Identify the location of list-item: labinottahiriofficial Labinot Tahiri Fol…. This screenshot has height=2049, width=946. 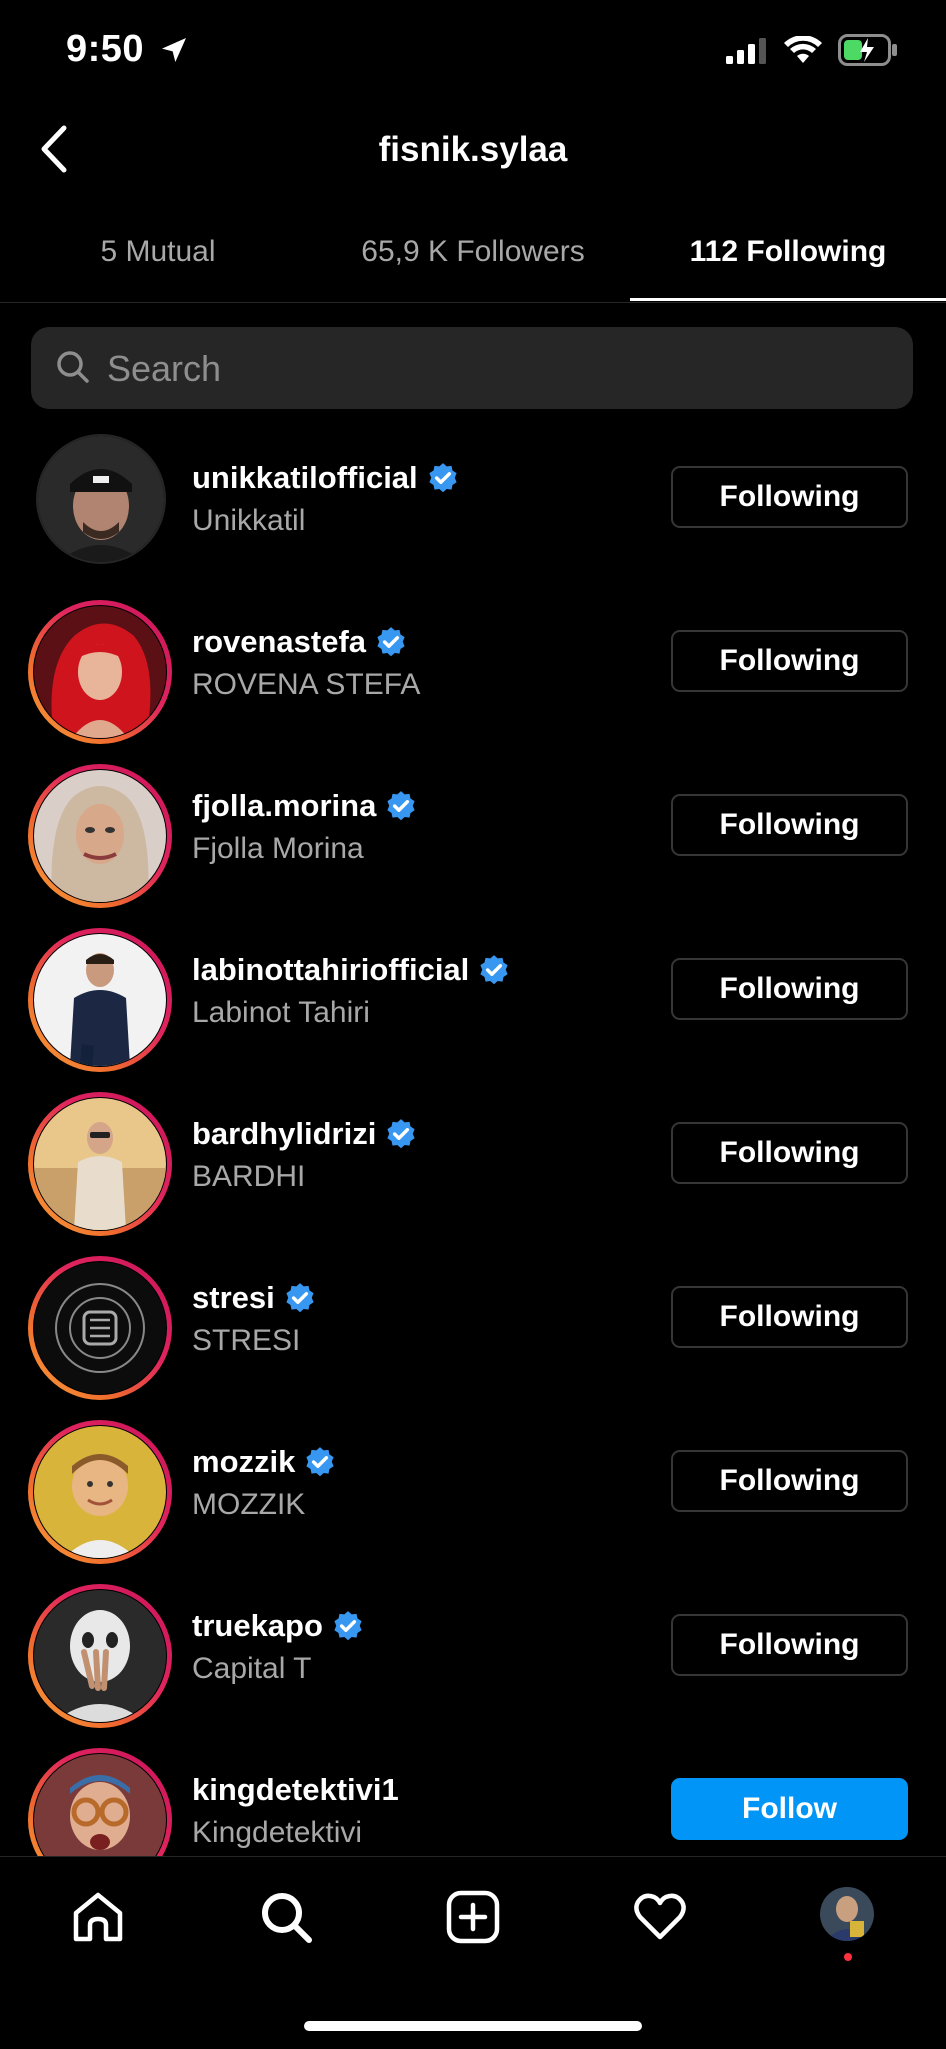
(473, 998).